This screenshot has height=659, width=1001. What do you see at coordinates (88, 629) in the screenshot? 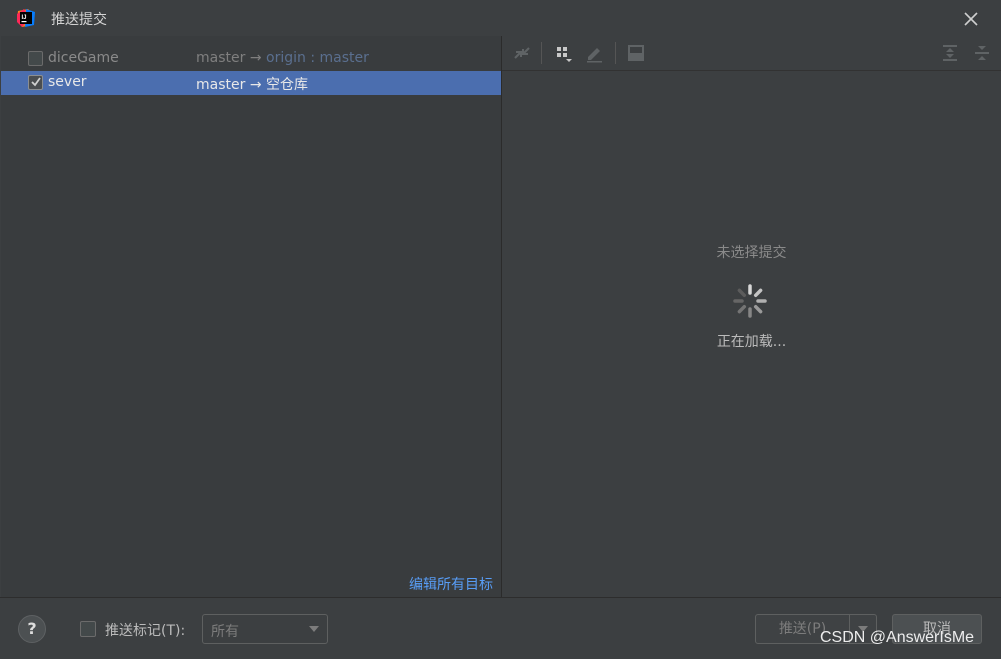
I see `push-tags-checkbox` at bounding box center [88, 629].